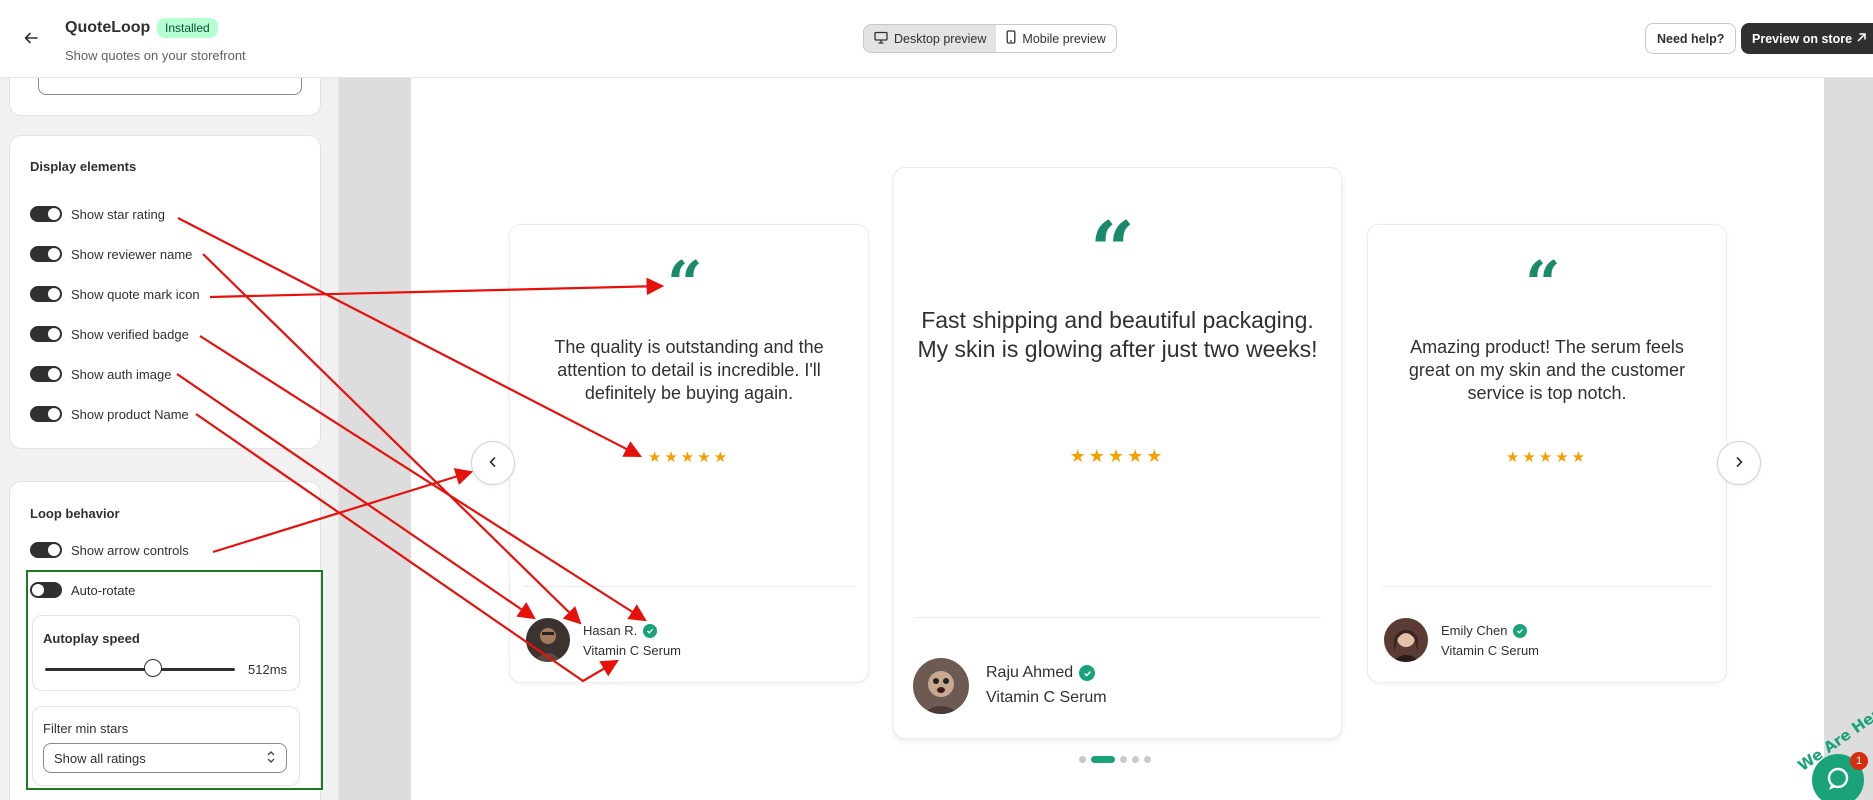 This screenshot has height=800, width=1873. Describe the element at coordinates (130, 414) in the screenshot. I see `toggle-label: Show product Name` at that location.